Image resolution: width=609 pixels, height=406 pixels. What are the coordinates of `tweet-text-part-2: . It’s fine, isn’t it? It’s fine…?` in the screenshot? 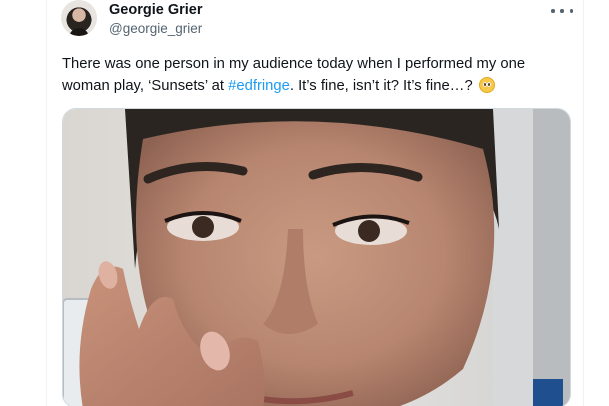 It's located at (383, 86).